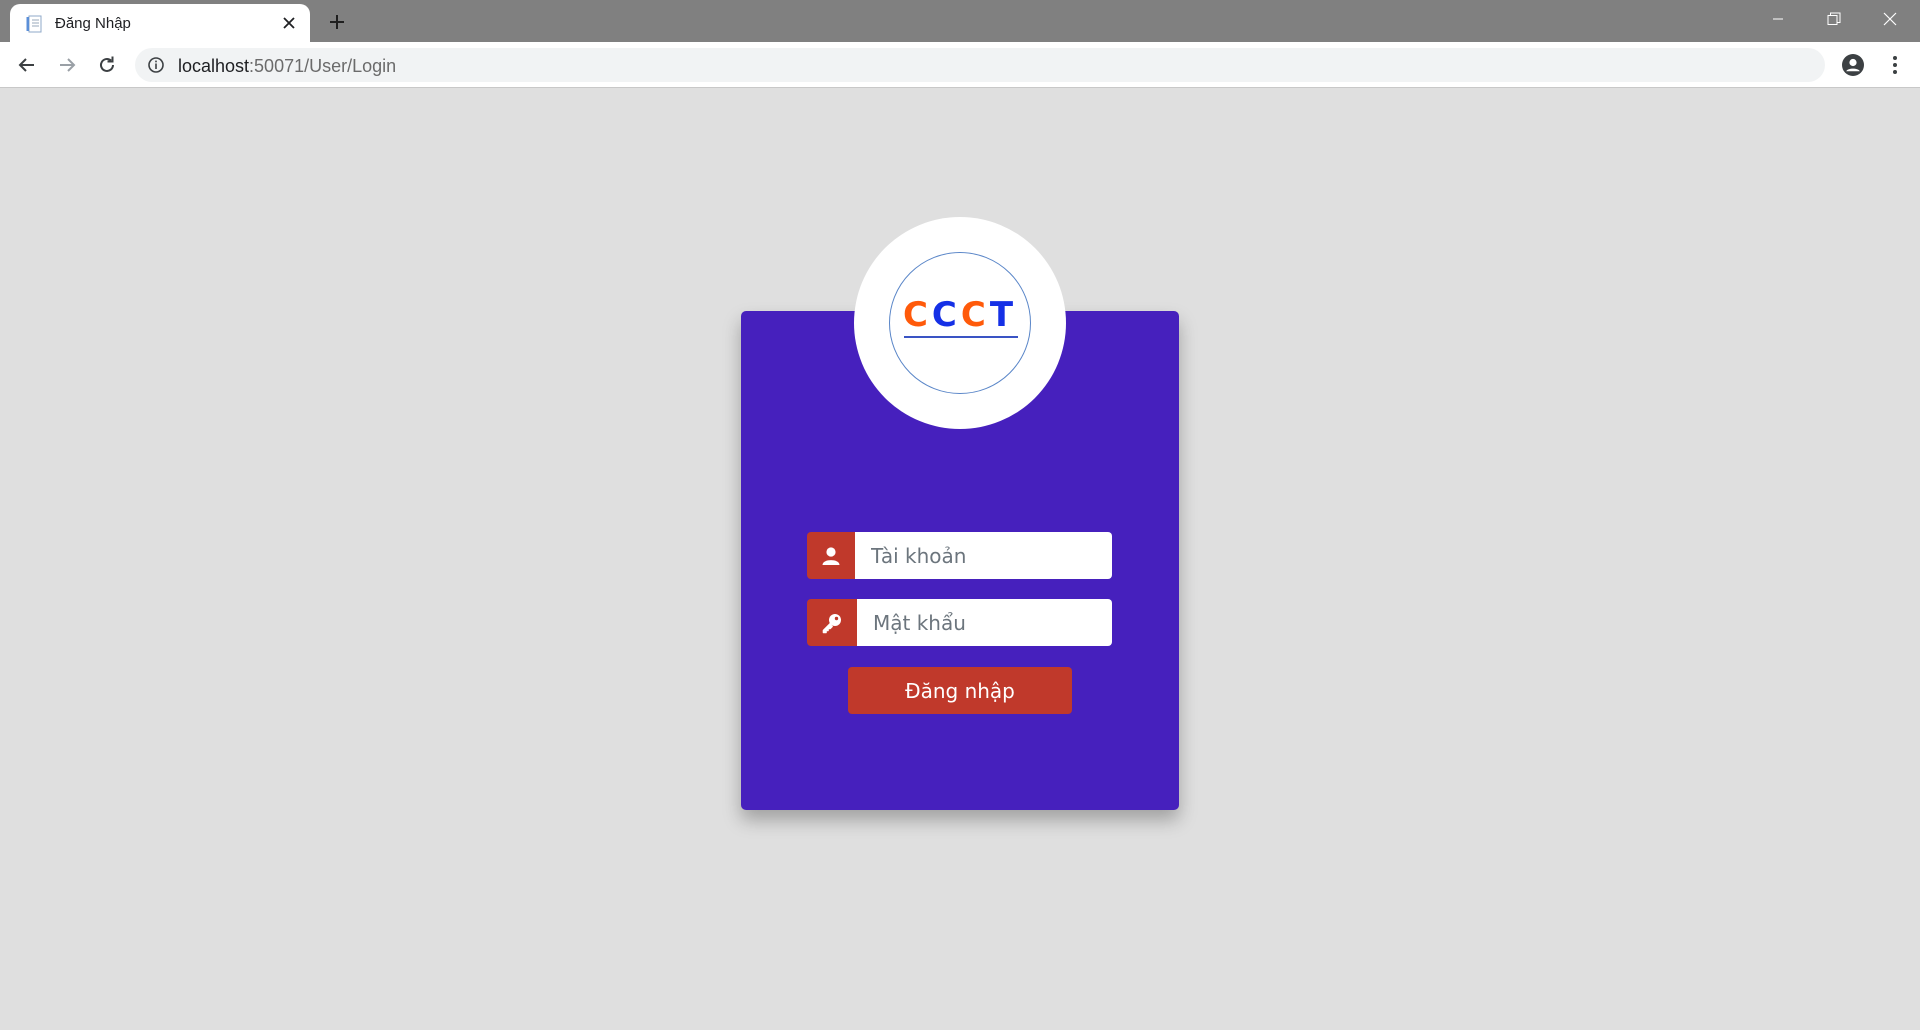  I want to click on url-text: localhost:50071/User/Login, so click(287, 66).